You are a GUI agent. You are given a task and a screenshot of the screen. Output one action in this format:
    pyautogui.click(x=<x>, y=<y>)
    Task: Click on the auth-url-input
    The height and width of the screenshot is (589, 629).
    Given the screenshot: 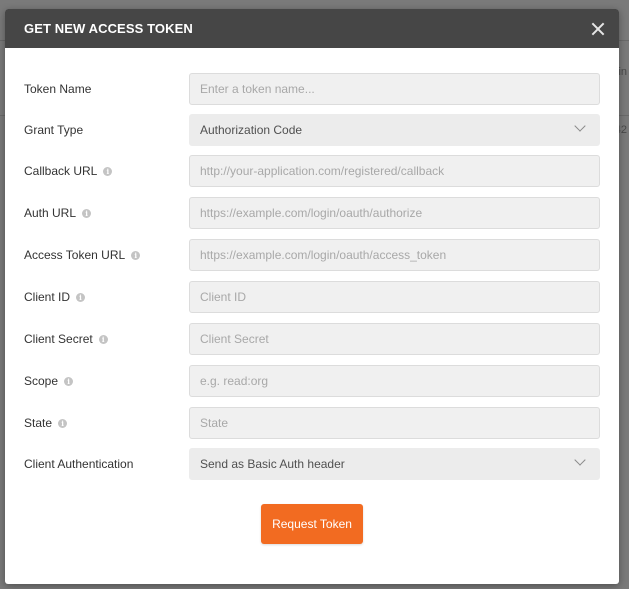 What is the action you would take?
    pyautogui.click(x=394, y=213)
    